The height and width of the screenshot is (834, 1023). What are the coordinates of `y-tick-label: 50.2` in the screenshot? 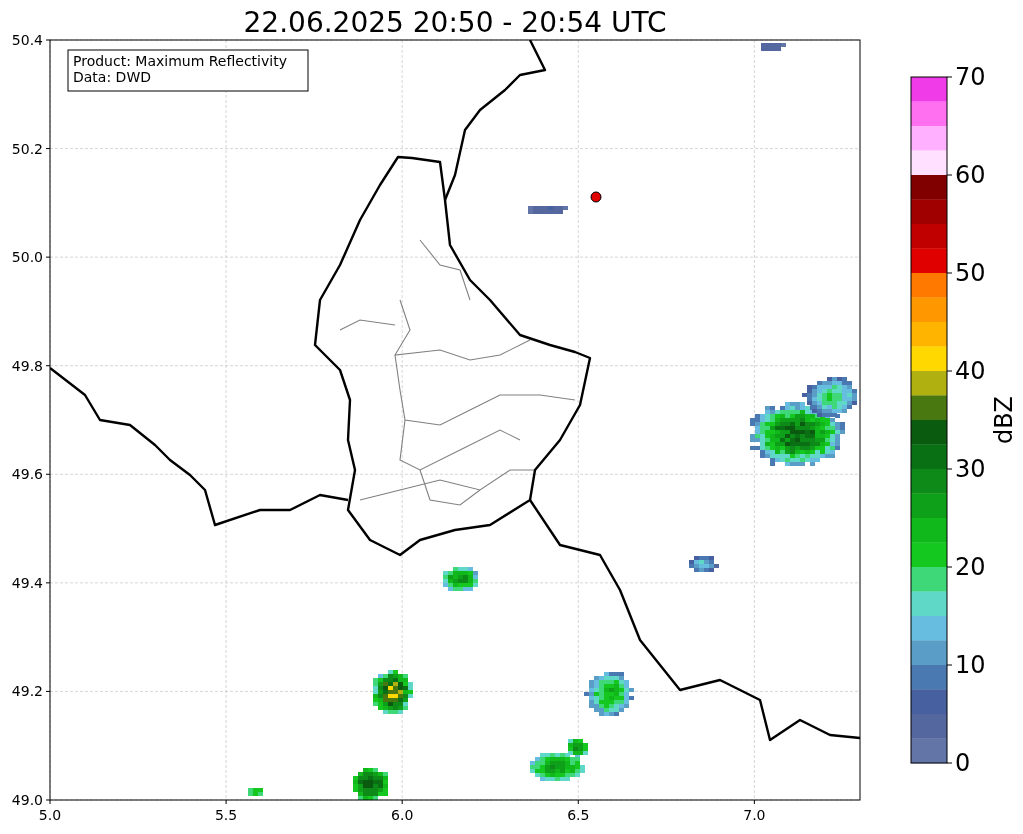 It's located at (27, 148).